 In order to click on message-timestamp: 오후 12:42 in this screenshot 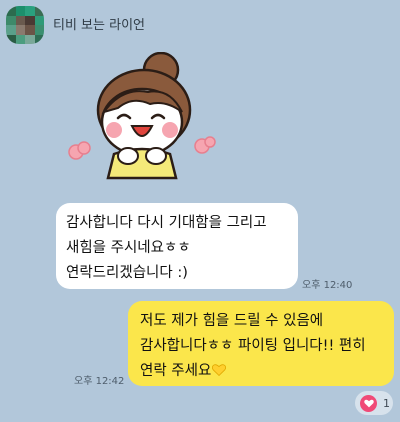, I will do `click(99, 381)`.